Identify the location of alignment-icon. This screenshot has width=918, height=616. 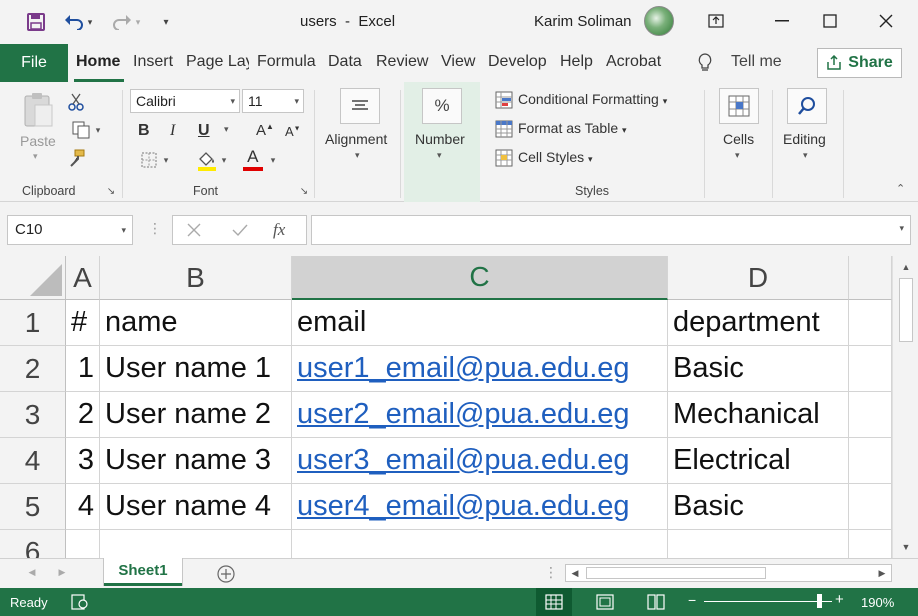
(360, 106).